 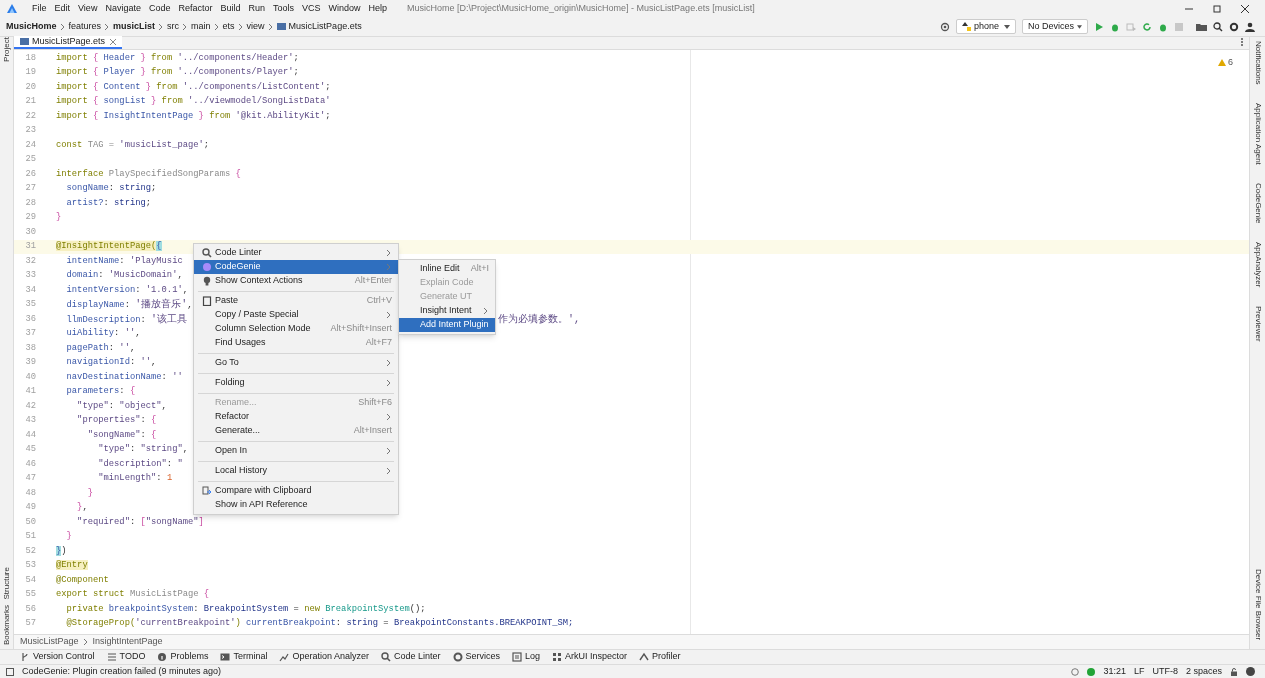 What do you see at coordinates (1203, 671) in the screenshot?
I see `indent-setting: 2 spaces` at bounding box center [1203, 671].